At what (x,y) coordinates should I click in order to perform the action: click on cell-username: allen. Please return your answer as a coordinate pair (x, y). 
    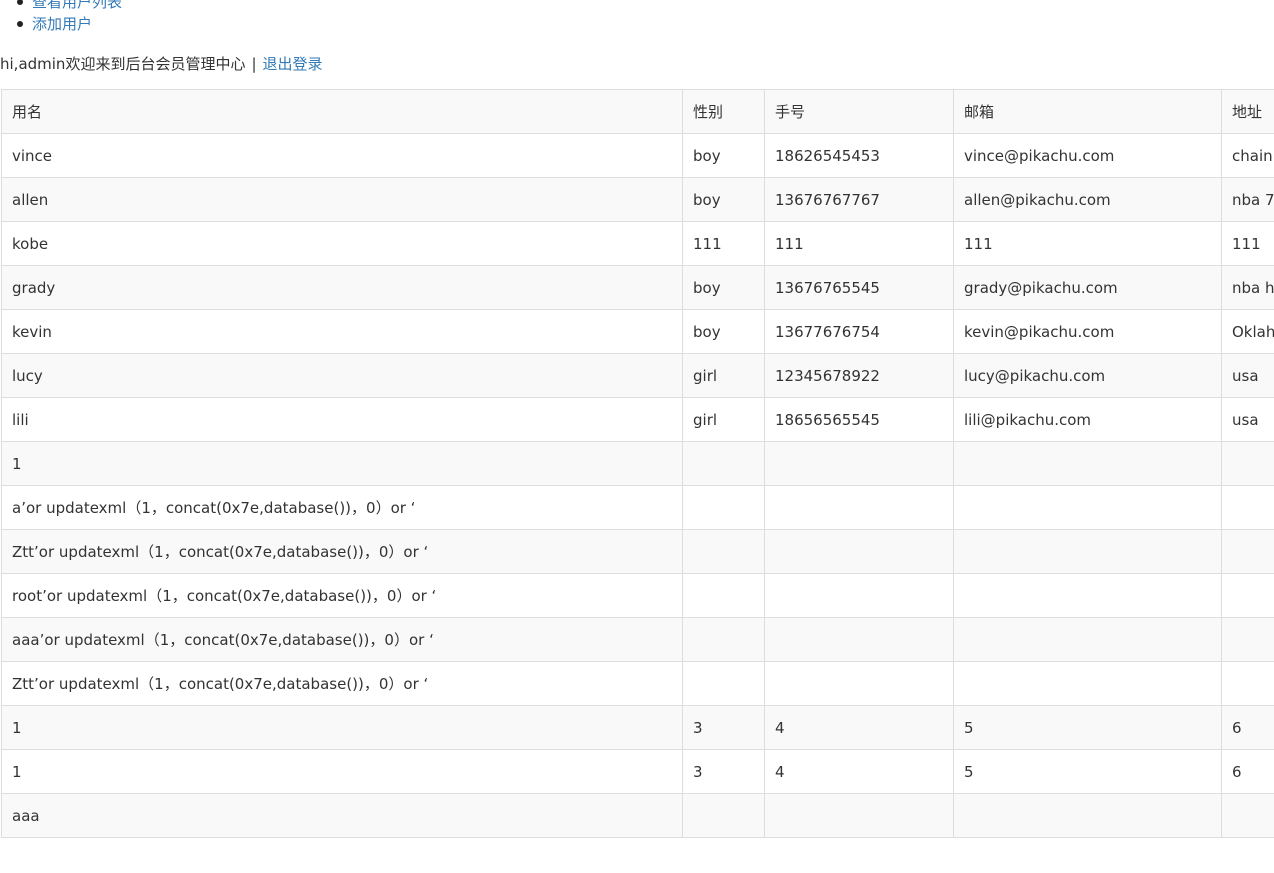
    Looking at the image, I should click on (342, 199).